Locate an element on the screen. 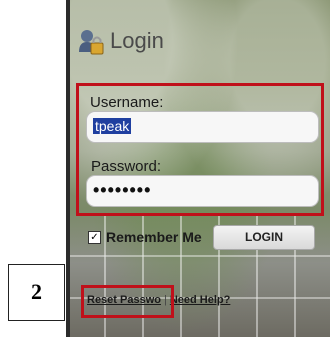  username-value: tpeak is located at coordinates (112, 126).